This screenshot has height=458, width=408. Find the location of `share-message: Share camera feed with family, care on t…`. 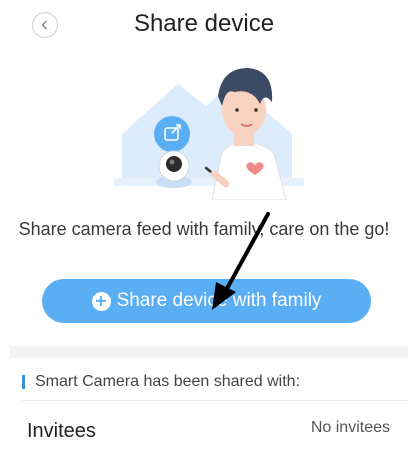

share-message: Share camera feed with family, care on t… is located at coordinates (204, 229).